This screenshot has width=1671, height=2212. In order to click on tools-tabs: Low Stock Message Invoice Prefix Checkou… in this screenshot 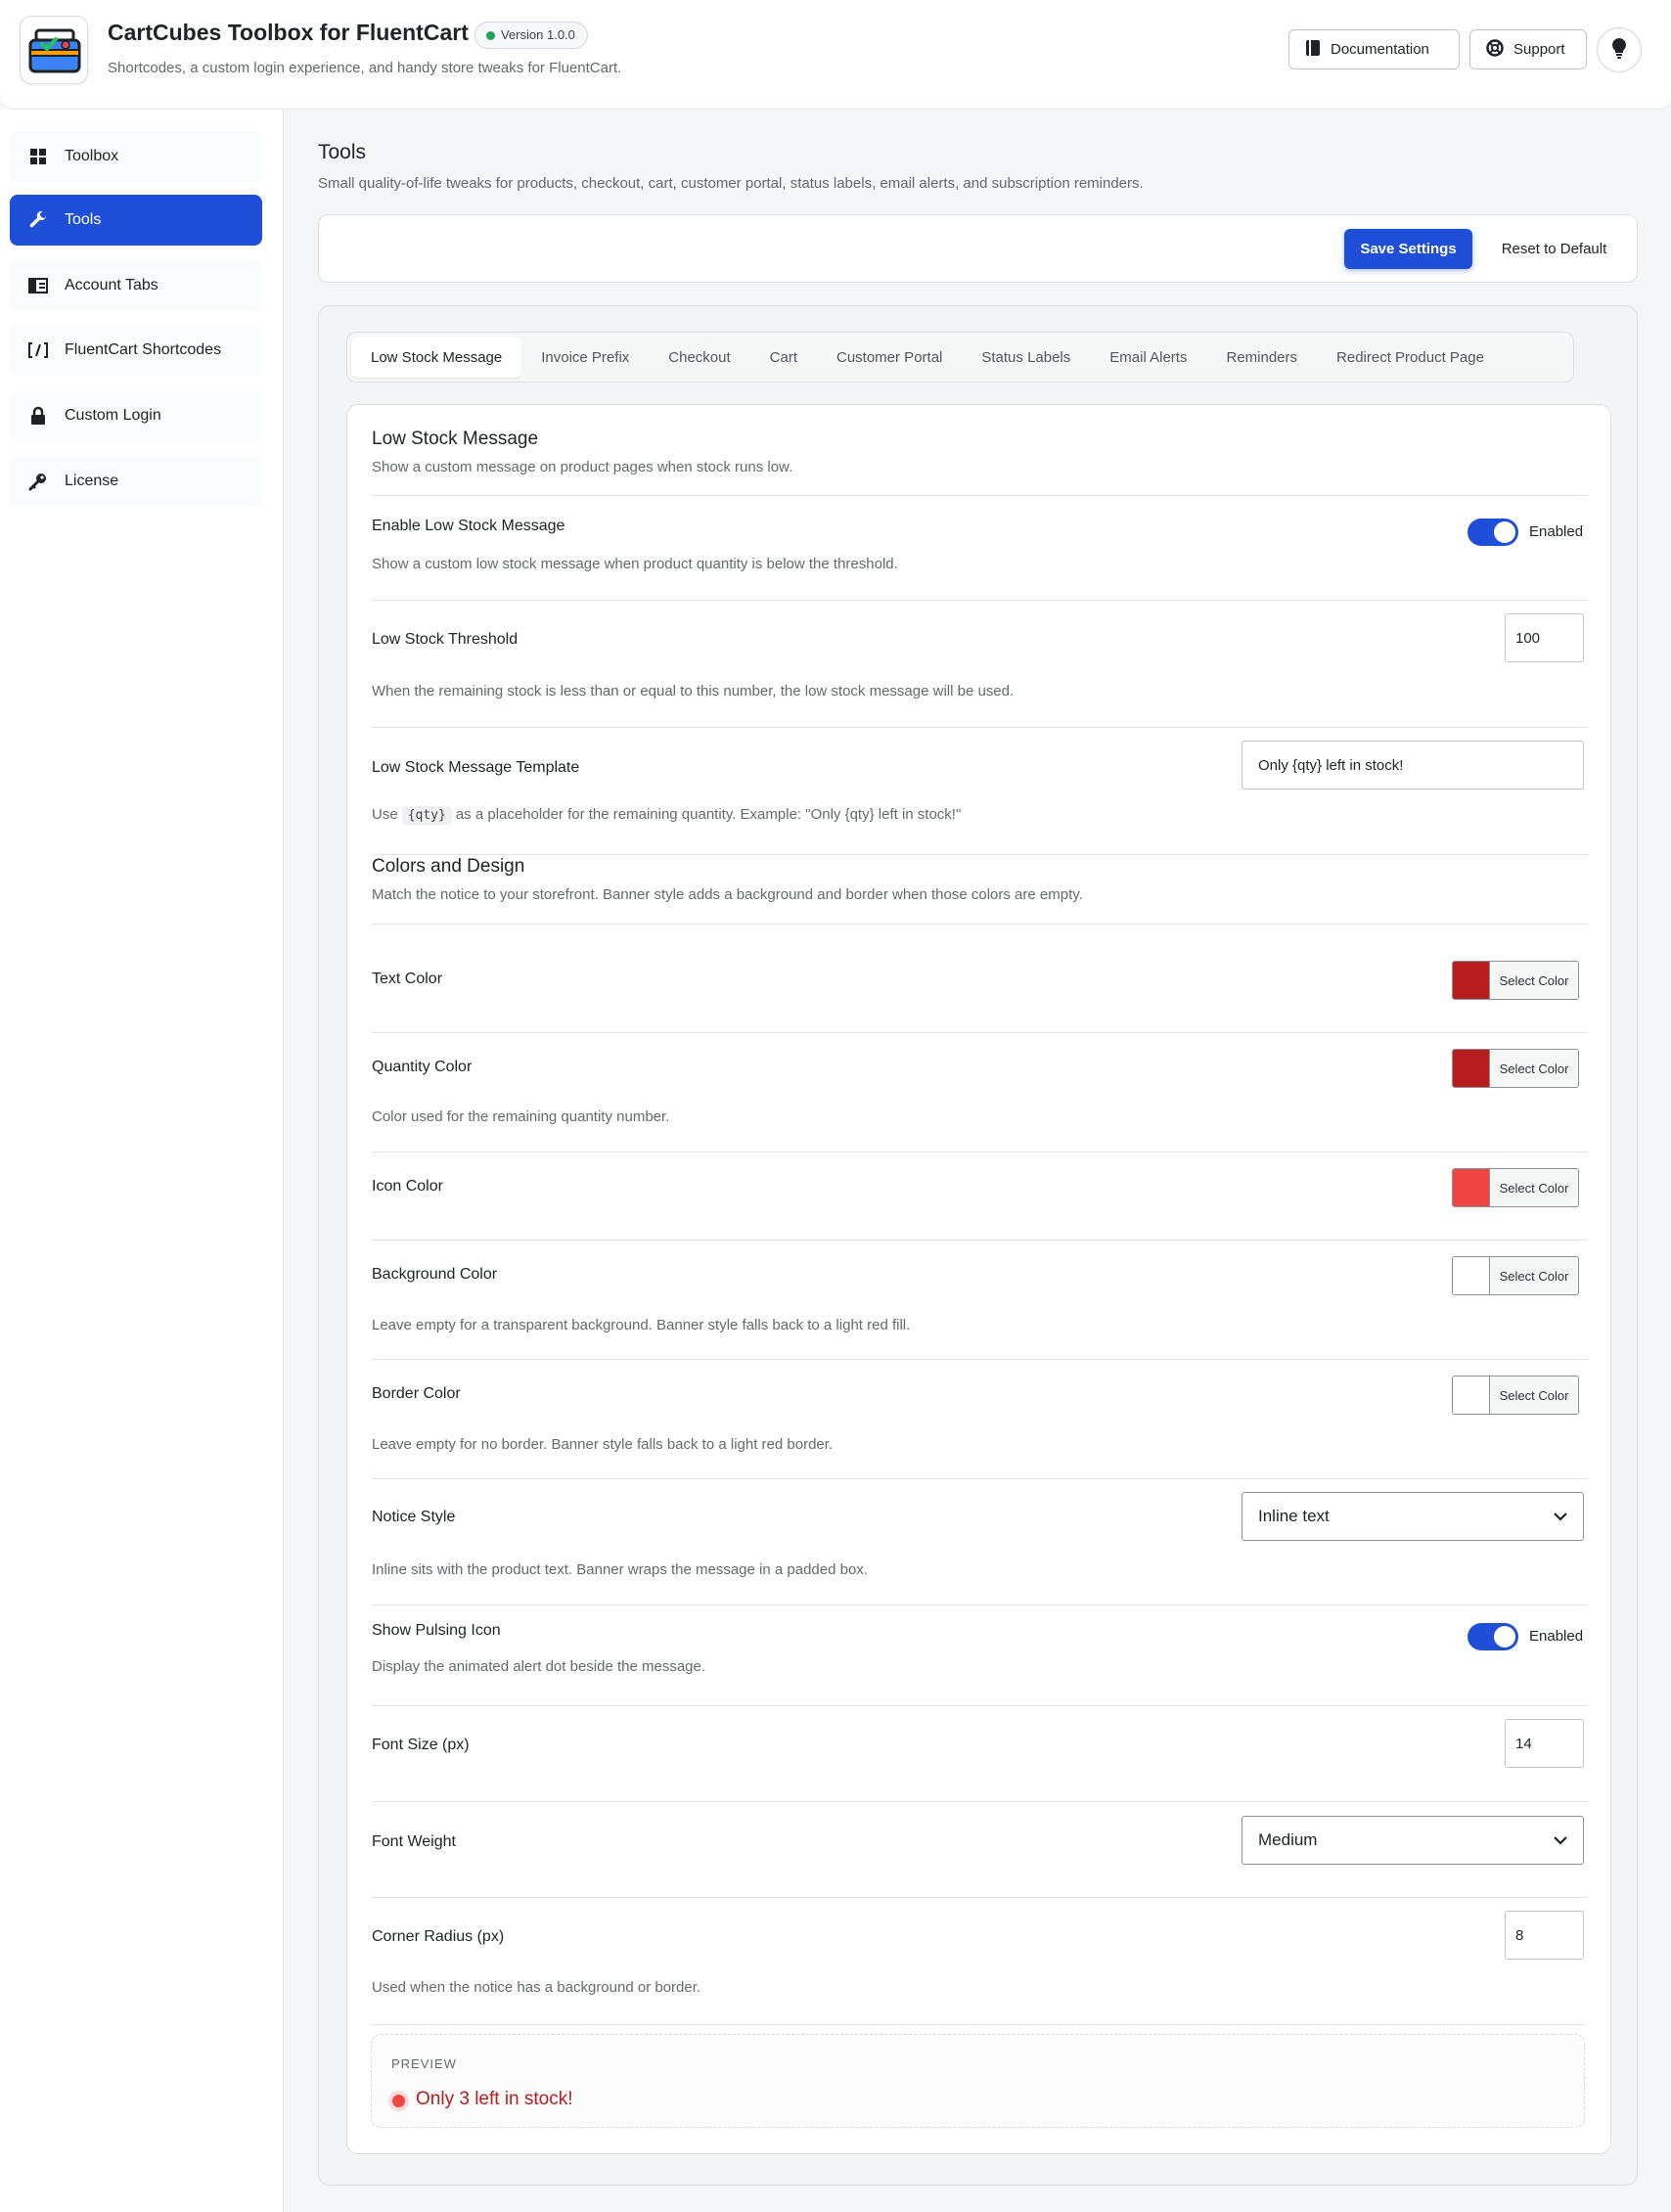, I will do `click(960, 357)`.